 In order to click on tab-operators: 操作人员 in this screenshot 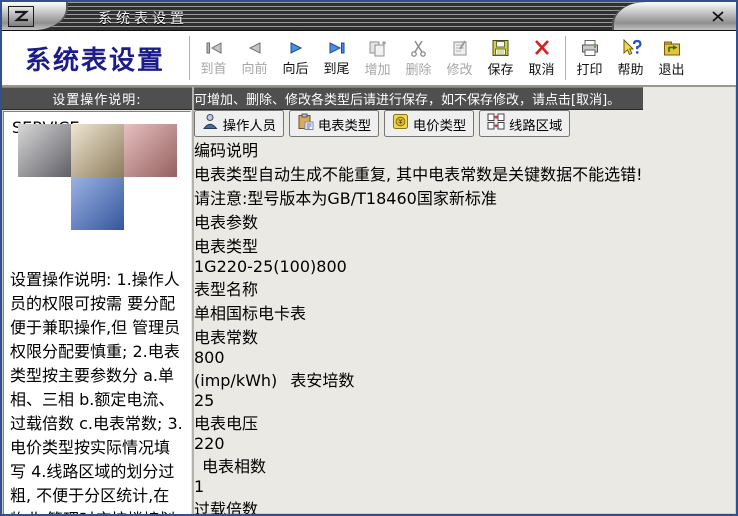, I will do `click(239, 123)`.